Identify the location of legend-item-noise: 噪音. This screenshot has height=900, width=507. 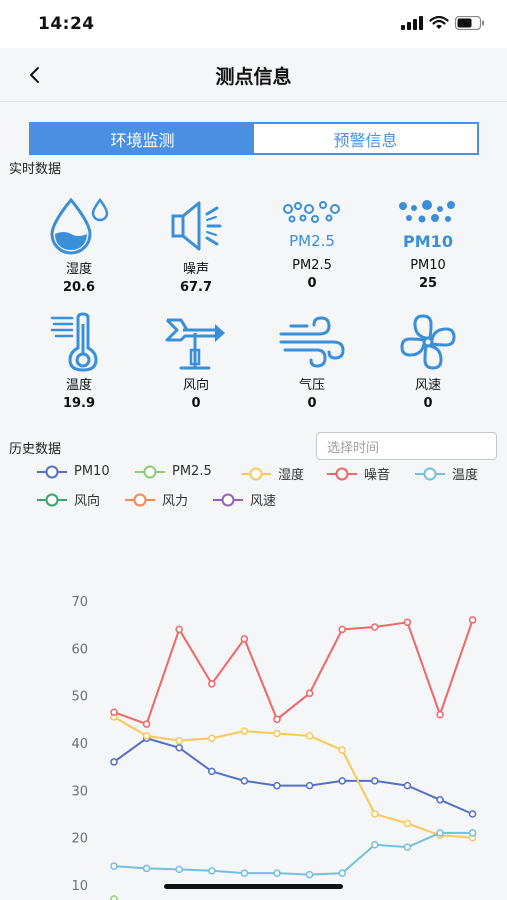
(358, 473).